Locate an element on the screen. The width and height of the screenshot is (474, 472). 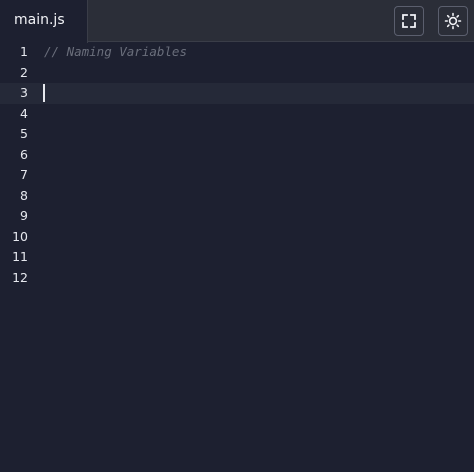
text-cursor is located at coordinates (44, 93).